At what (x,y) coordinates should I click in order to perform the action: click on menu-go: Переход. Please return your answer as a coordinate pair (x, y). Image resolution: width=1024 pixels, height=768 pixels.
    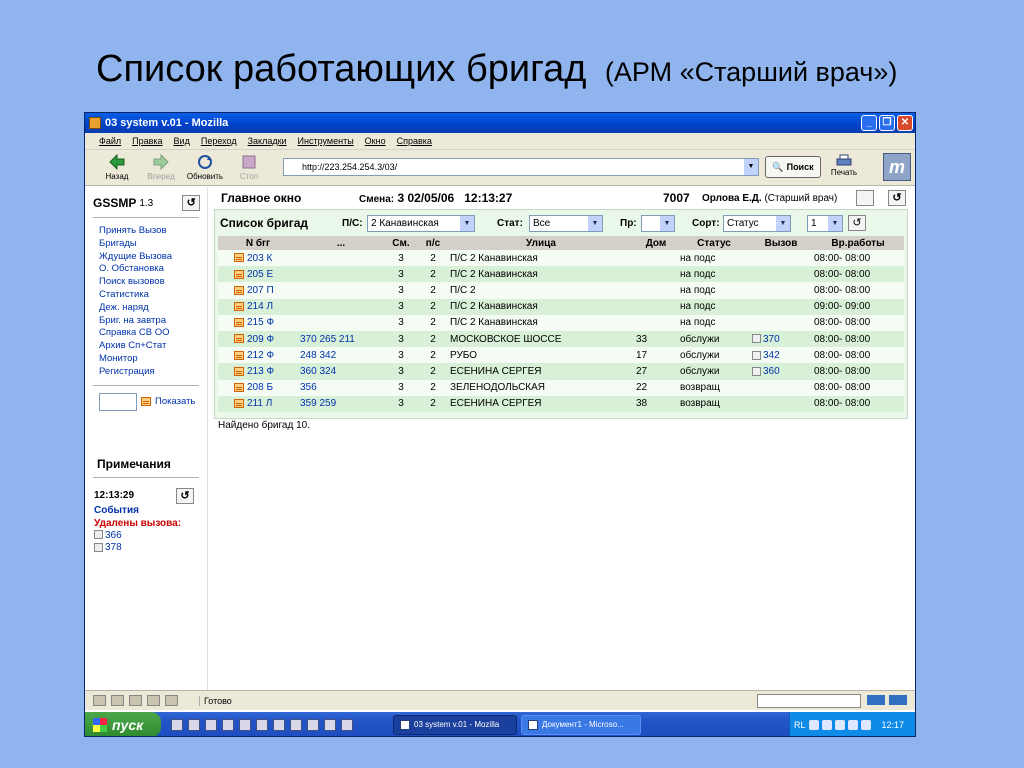
    Looking at the image, I should click on (219, 141).